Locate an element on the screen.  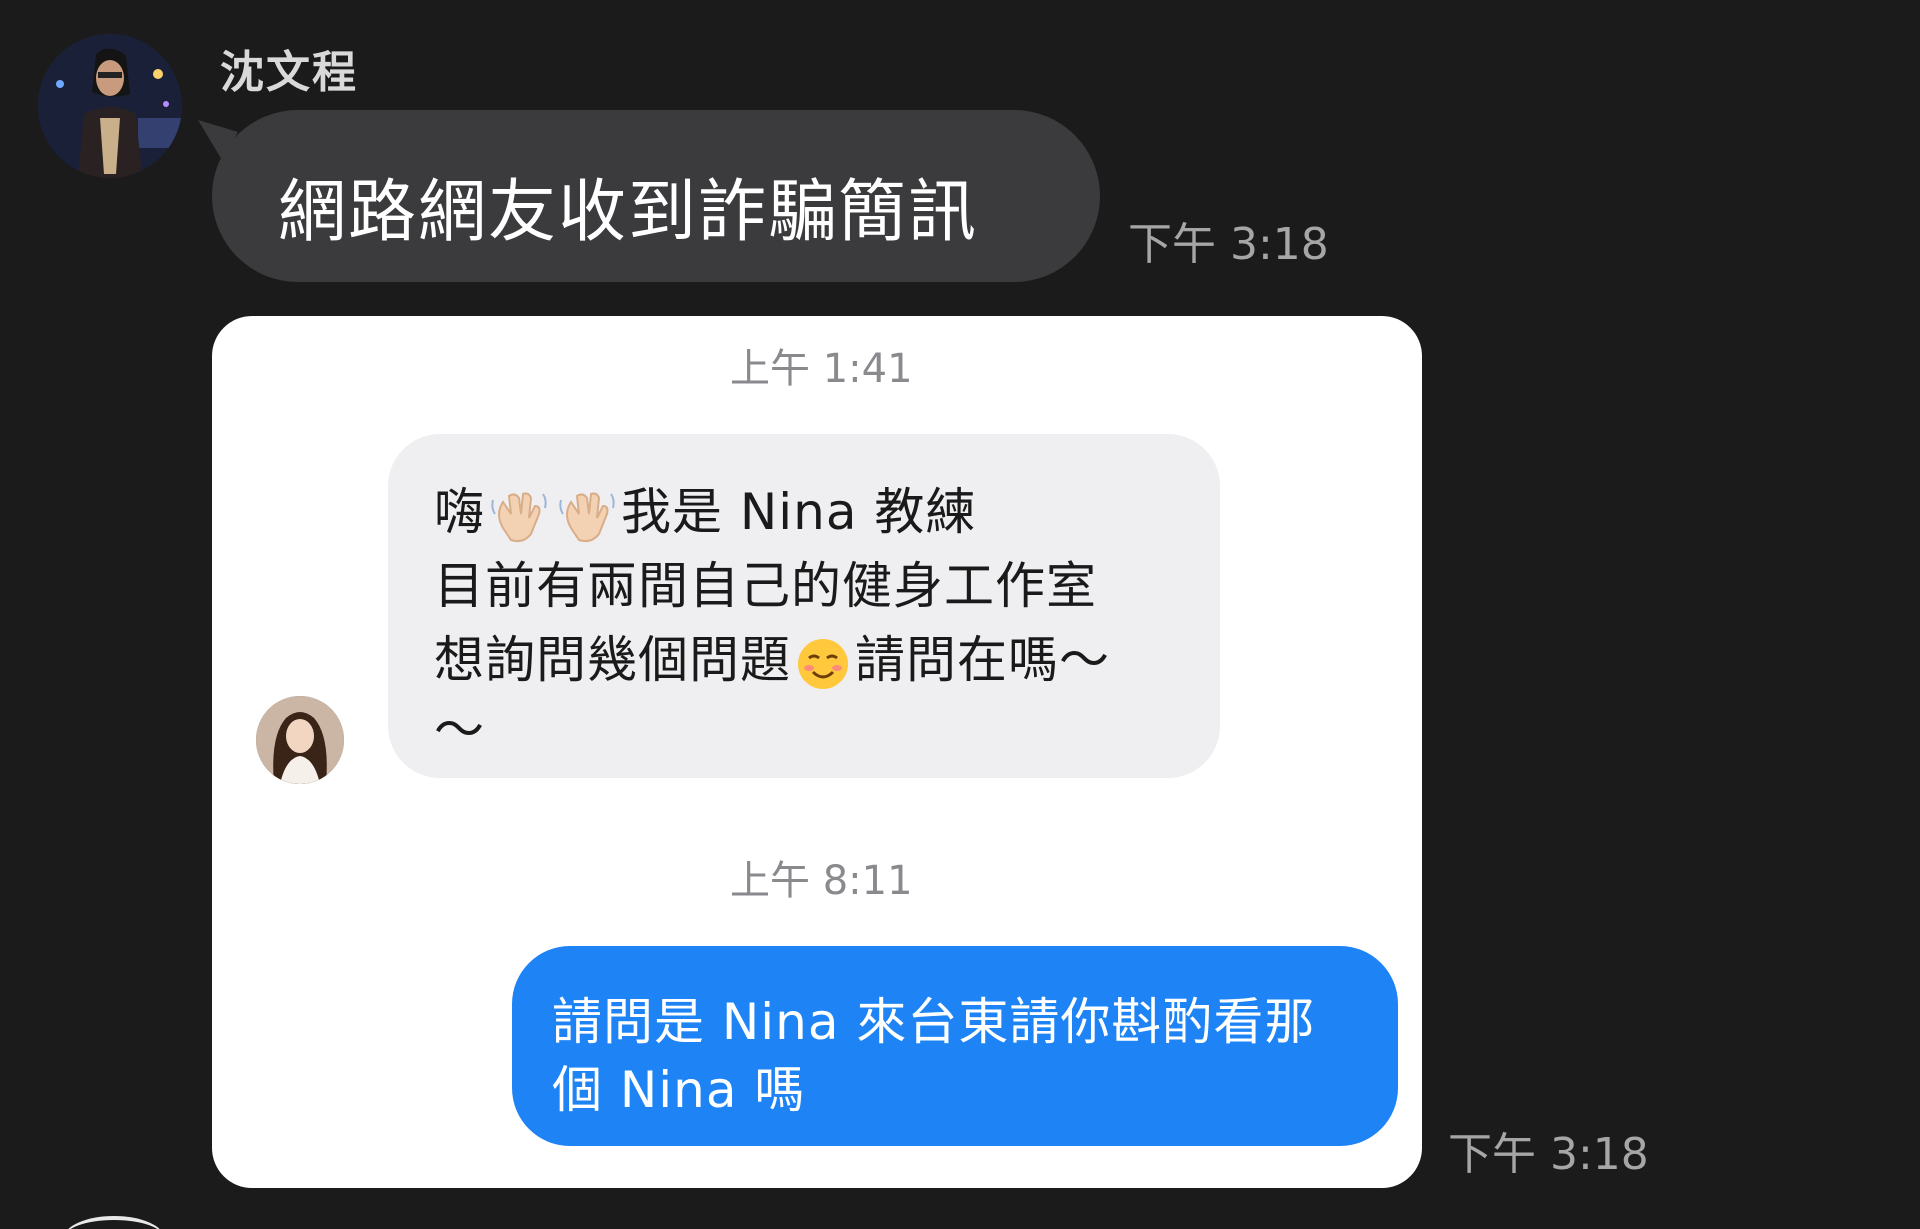
incoming-line-3: 想詢問幾個問題 請問在嗎～ is located at coordinates (772, 656).